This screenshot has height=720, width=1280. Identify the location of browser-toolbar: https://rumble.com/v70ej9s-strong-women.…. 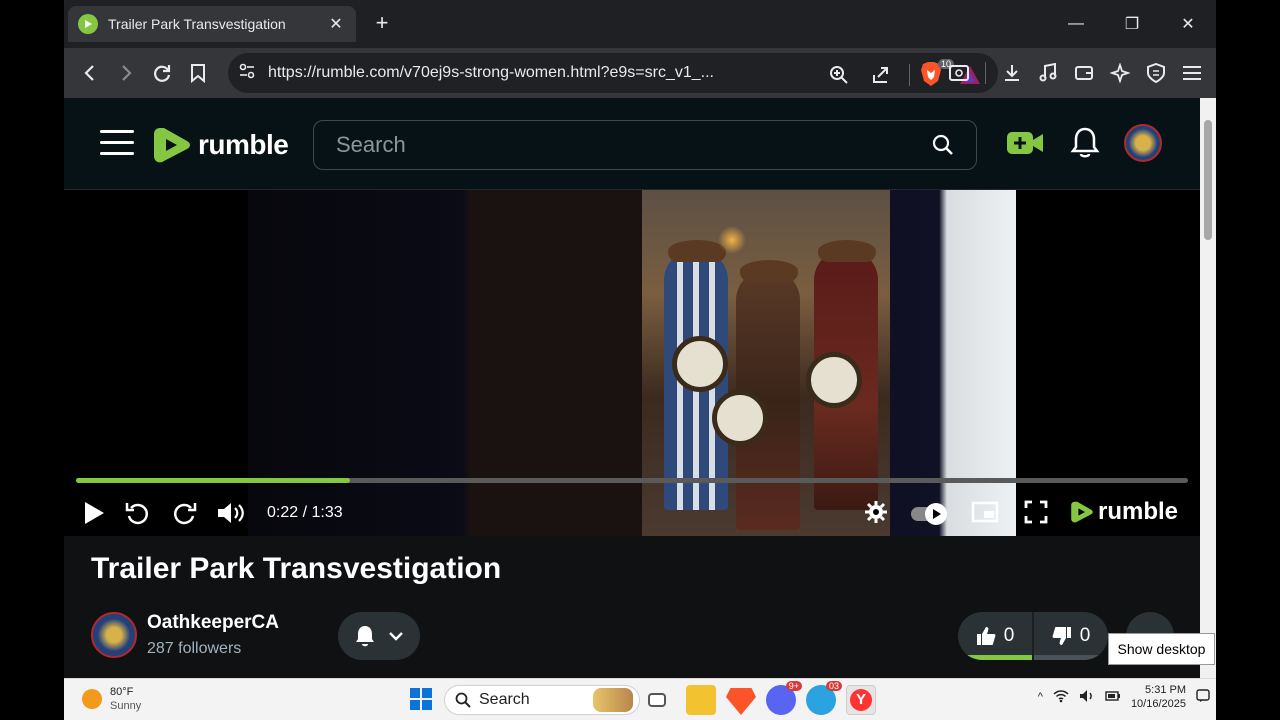
(640, 73).